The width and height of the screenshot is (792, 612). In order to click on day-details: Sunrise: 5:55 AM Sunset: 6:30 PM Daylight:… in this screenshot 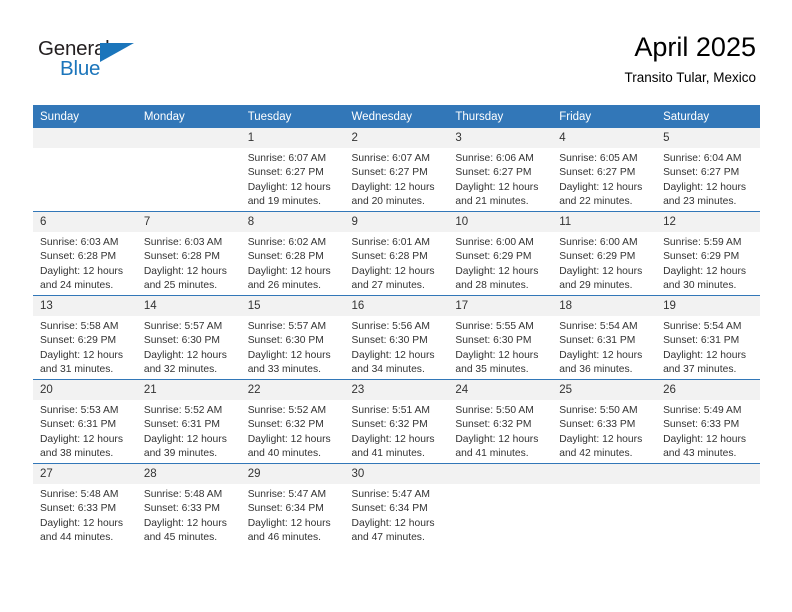, I will do `click(500, 347)`.